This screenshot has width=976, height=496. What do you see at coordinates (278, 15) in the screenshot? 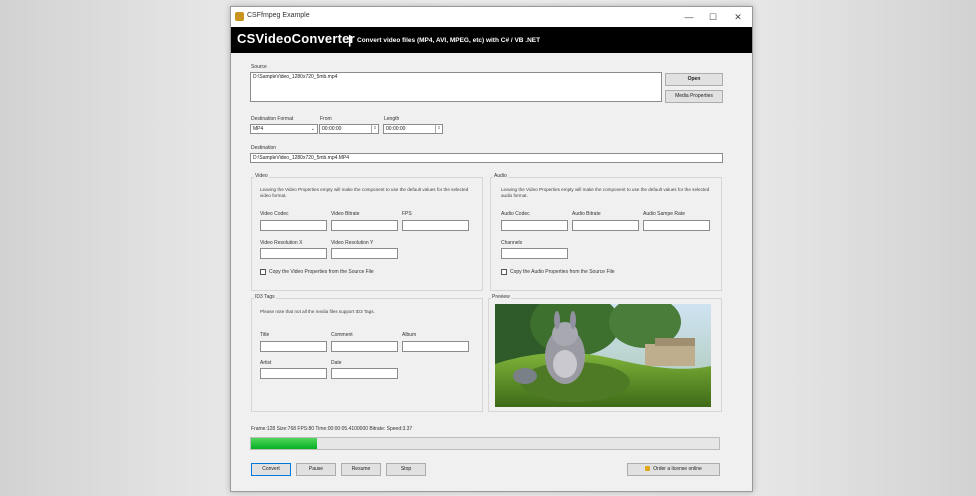
I see `window-title: CSFfmpeg Example` at bounding box center [278, 15].